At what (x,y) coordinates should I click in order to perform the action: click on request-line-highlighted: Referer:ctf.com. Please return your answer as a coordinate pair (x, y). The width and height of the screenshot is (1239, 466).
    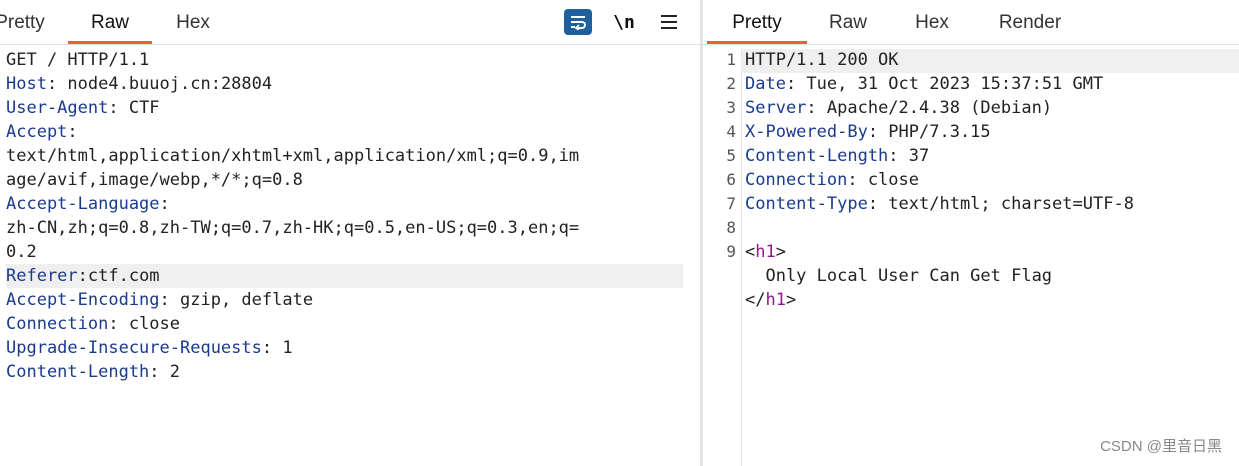
    Looking at the image, I should click on (344, 276).